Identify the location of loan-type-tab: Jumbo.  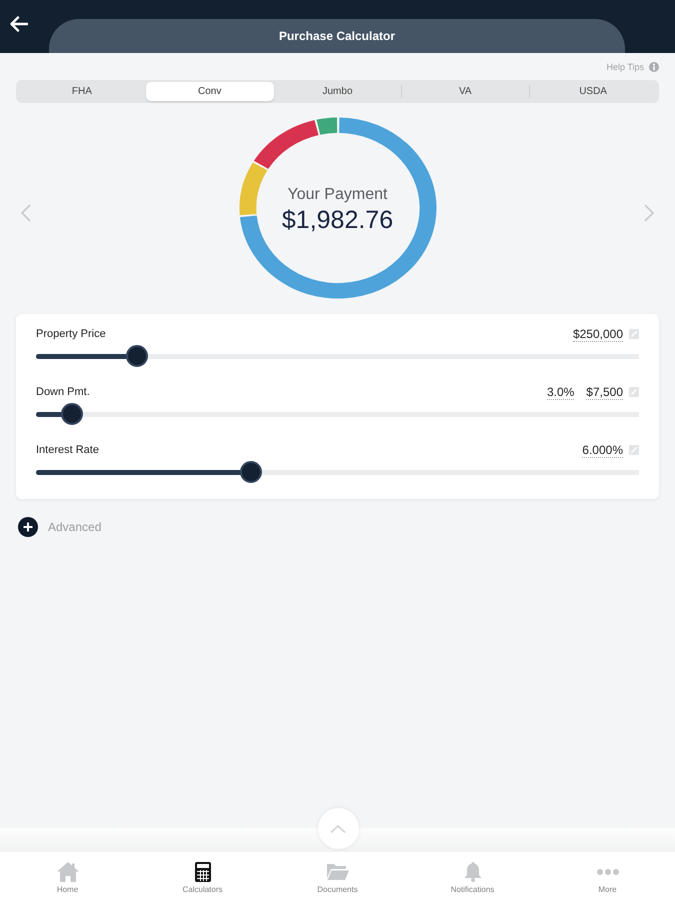
(338, 91).